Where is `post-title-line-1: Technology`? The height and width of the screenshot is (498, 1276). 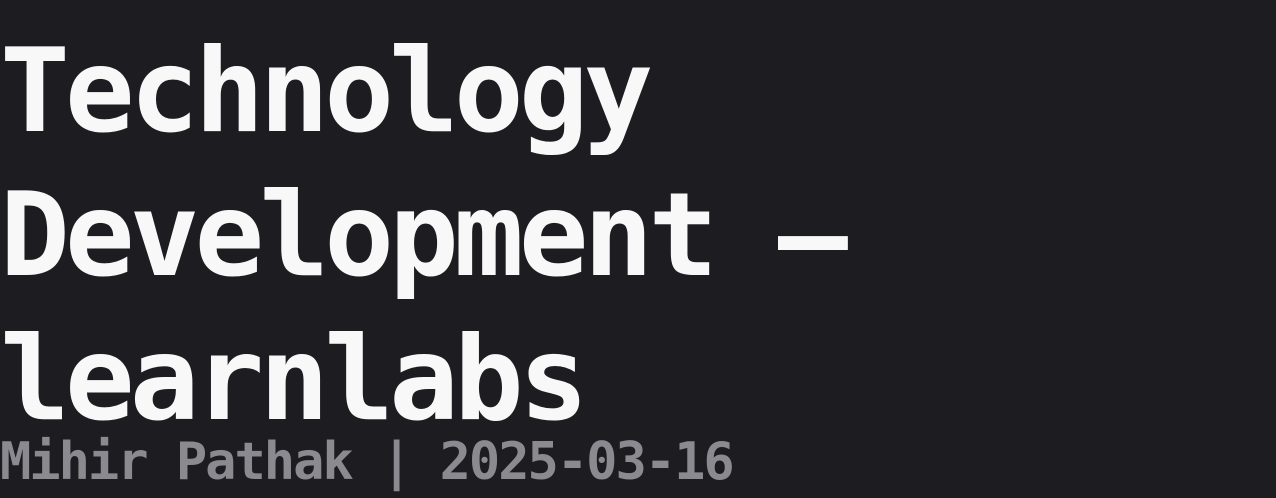 post-title-line-1: Technology is located at coordinates (326, 91).